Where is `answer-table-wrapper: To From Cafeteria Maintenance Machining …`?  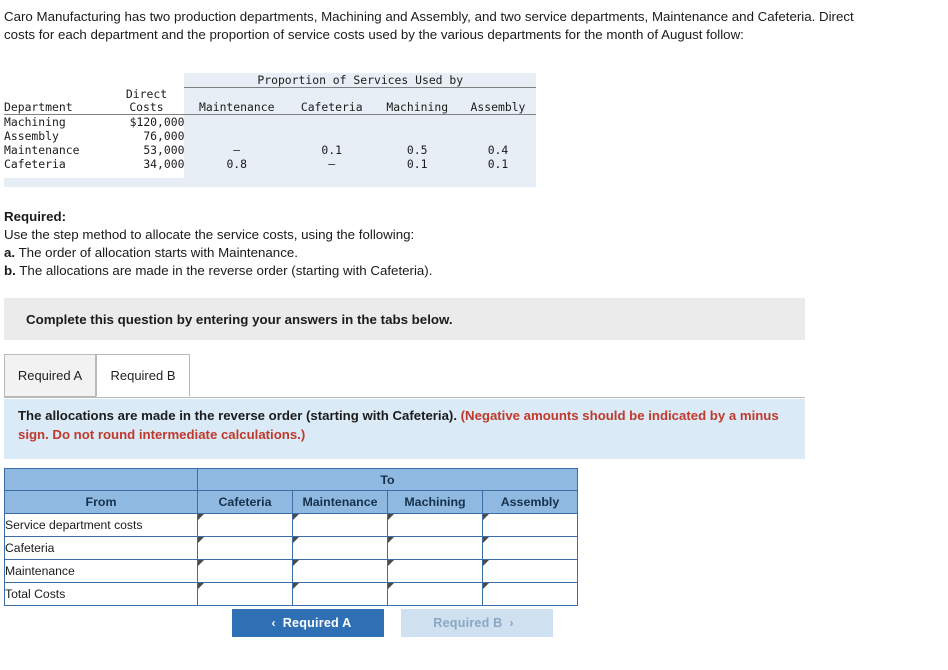 answer-table-wrapper: To From Cafeteria Maintenance Machining … is located at coordinates (291, 537).